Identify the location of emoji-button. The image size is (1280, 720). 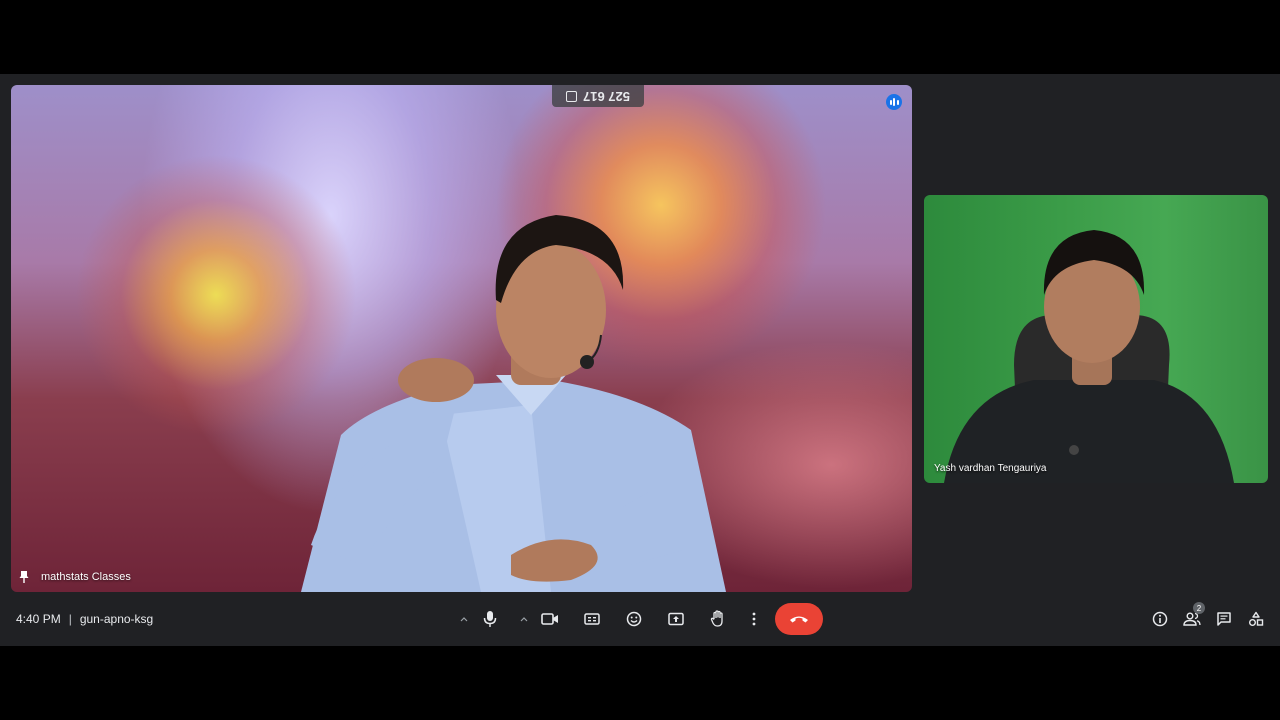
(634, 619).